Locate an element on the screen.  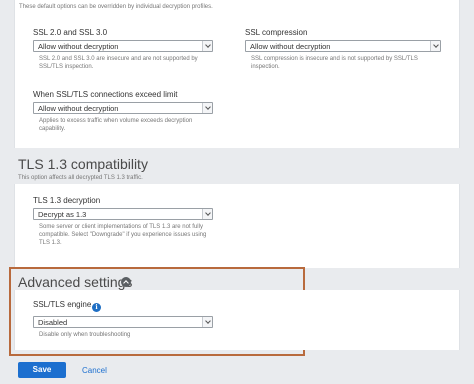
ssl-tls-engine-select: Disabled is located at coordinates (123, 322).